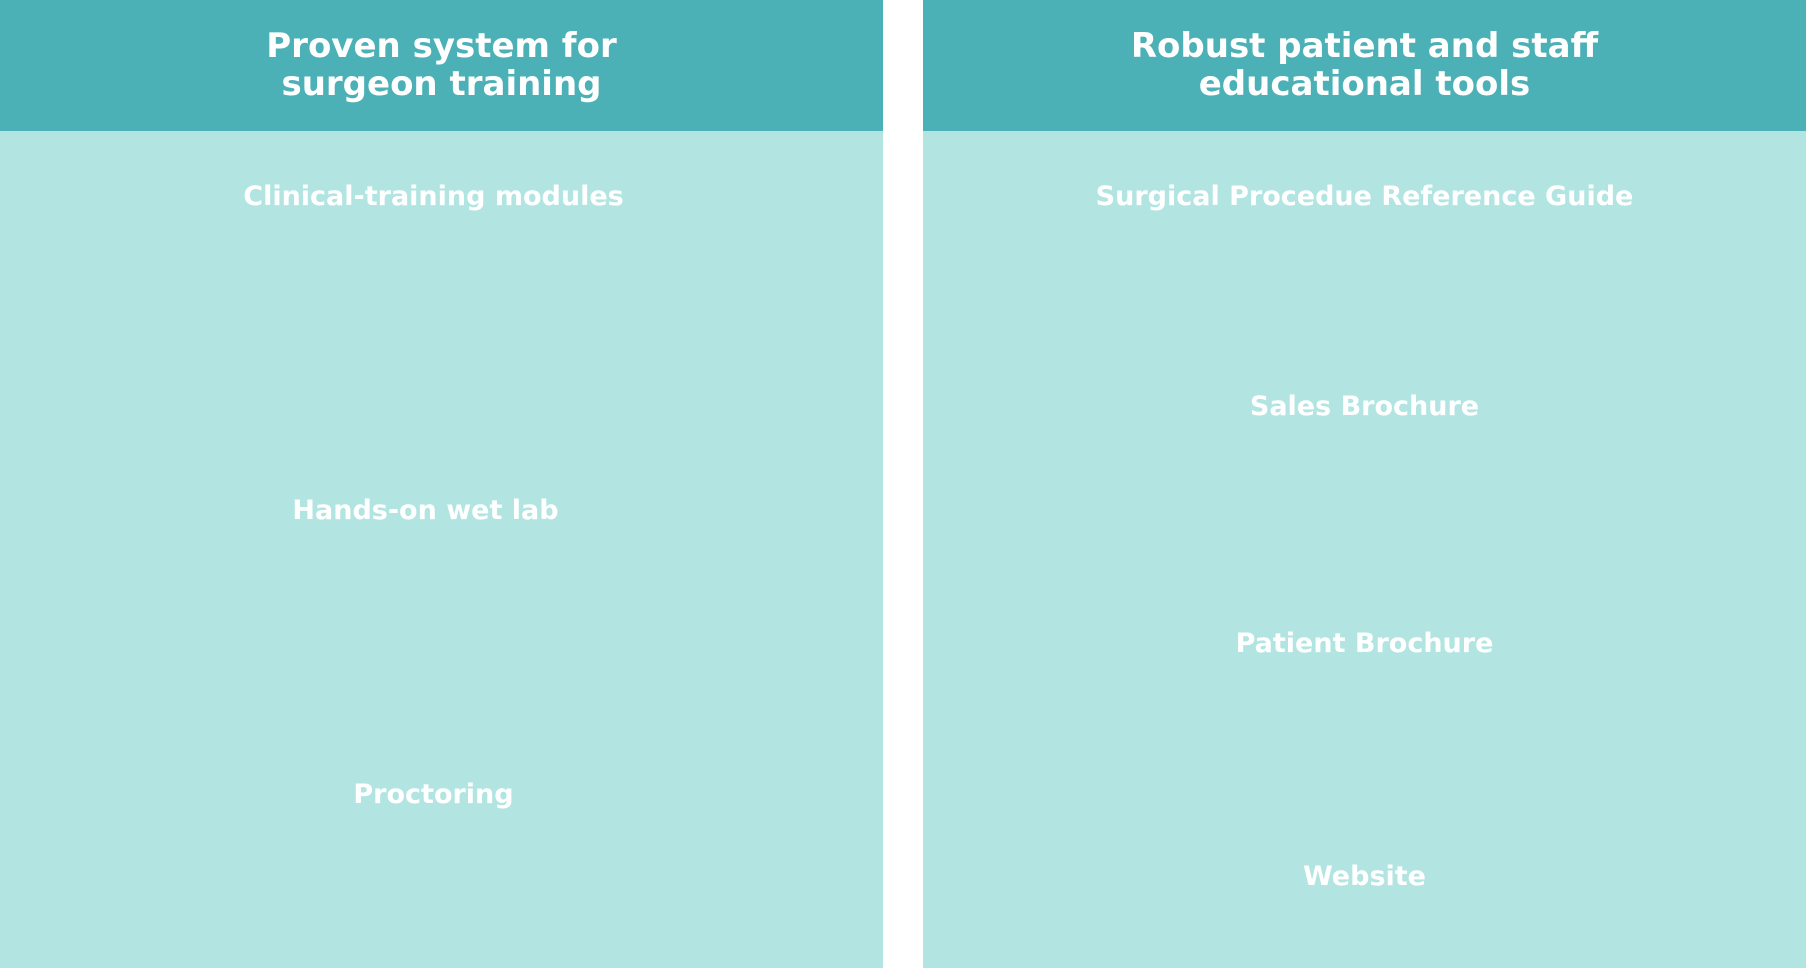 The image size is (1806, 968). What do you see at coordinates (1364, 876) in the screenshot?
I see `right-item-website: Website` at bounding box center [1364, 876].